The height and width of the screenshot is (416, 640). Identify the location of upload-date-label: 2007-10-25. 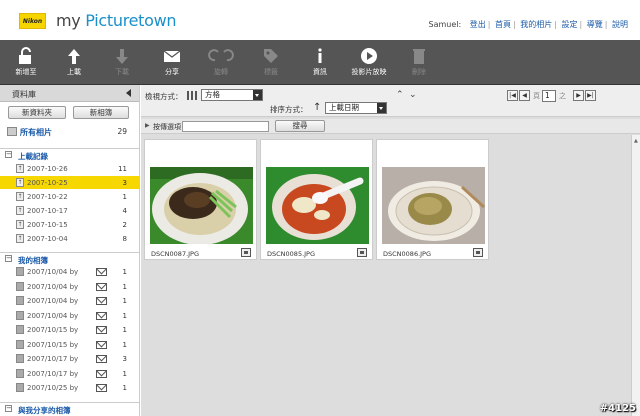
(47, 183).